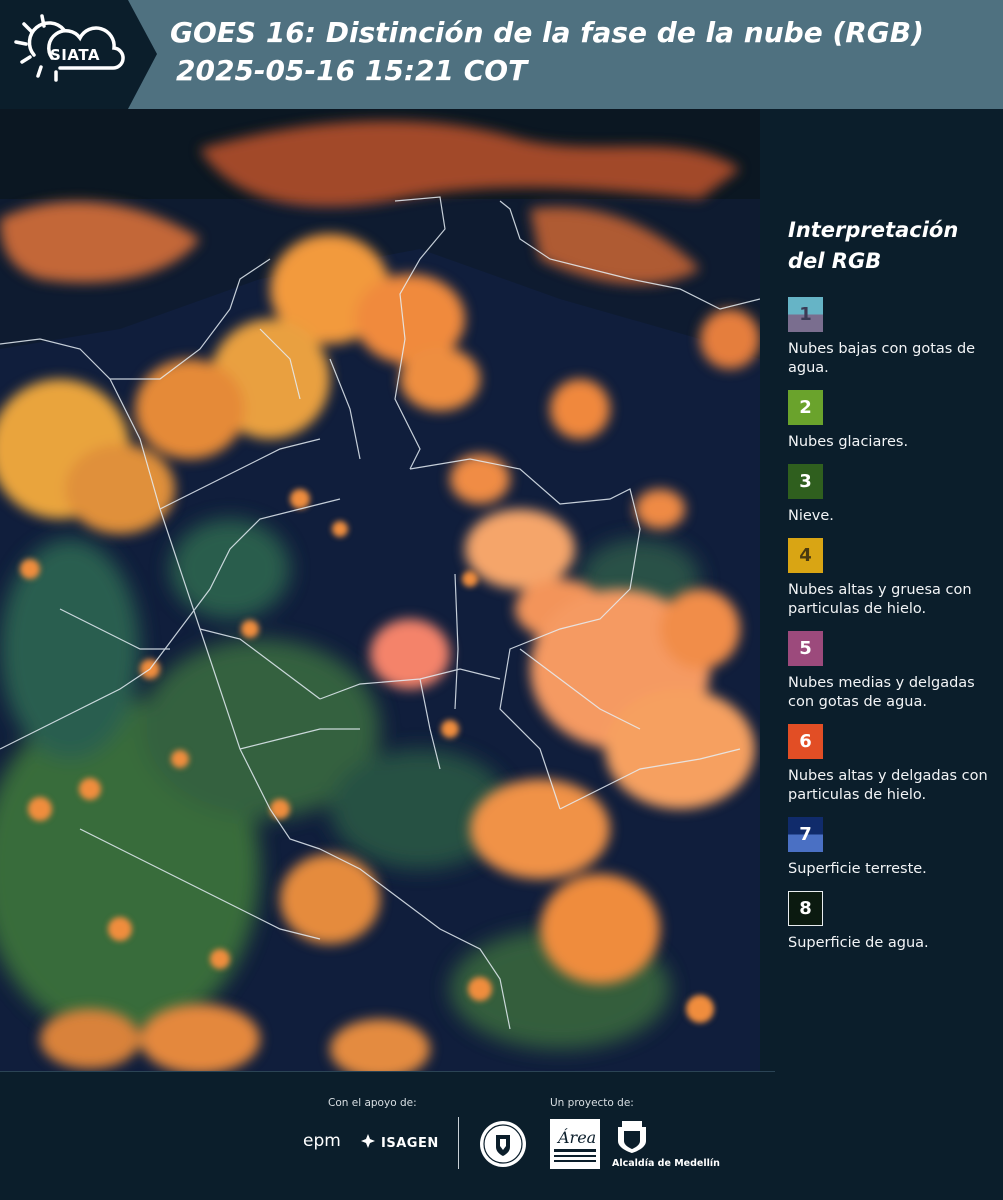 This screenshot has width=1003, height=1200. Describe the element at coordinates (666, 1163) in the screenshot. I see `alcaldia-label: Alcaldía de Medellín` at that location.